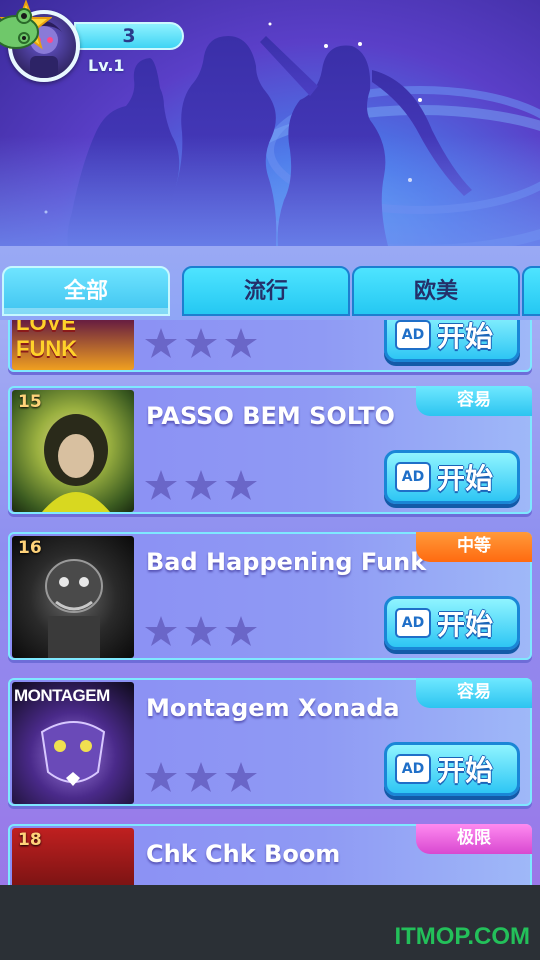 This screenshot has width=540, height=960. I want to click on watermark-text: ITMOP.COM, so click(462, 936).